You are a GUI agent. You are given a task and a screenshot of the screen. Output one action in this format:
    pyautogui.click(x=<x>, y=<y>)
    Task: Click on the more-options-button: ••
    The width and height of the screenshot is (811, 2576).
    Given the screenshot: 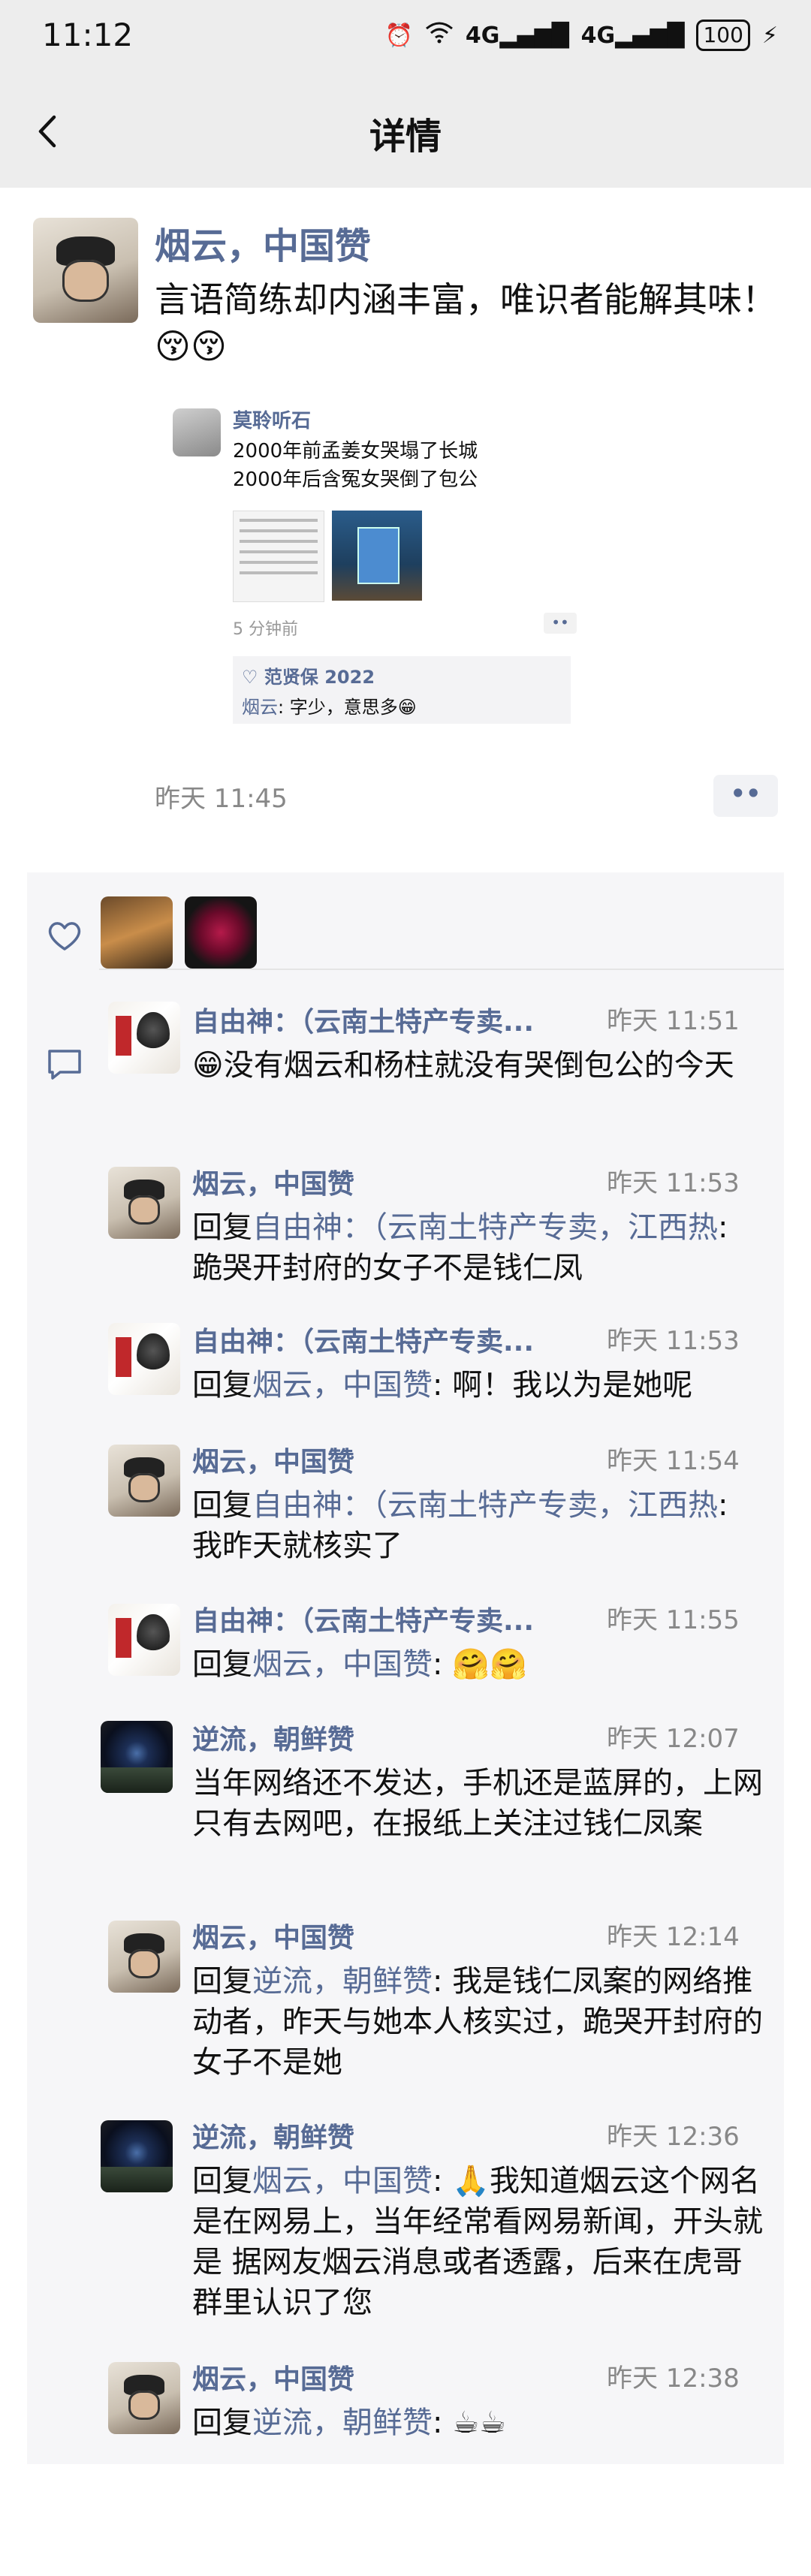 What is the action you would take?
    pyautogui.click(x=745, y=796)
    